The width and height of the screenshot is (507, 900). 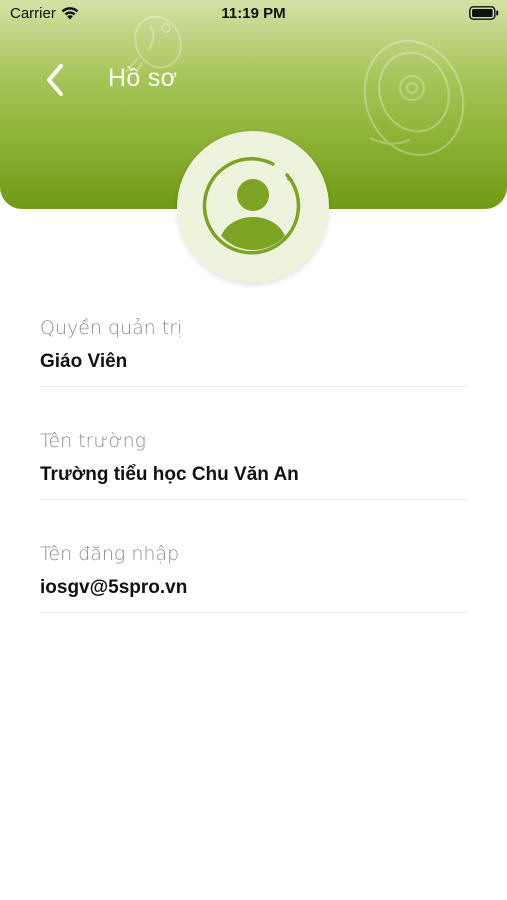 What do you see at coordinates (143, 78) in the screenshot?
I see `page-title: Hồ sơ` at bounding box center [143, 78].